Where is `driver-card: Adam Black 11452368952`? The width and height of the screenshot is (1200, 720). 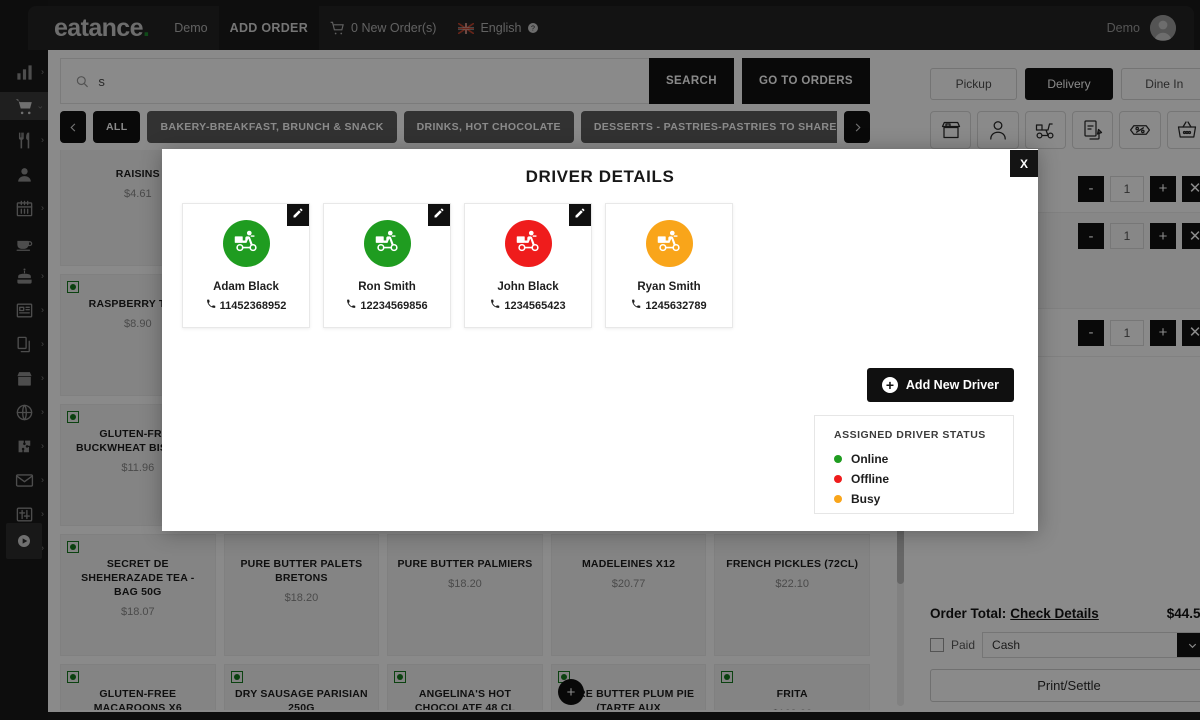
driver-card: Adam Black 11452368952 is located at coordinates (246, 265).